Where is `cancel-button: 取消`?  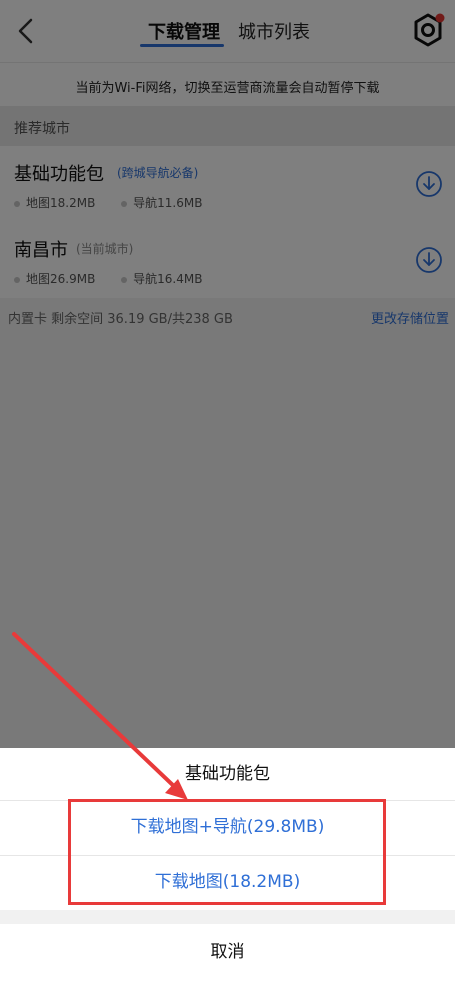 cancel-button: 取消 is located at coordinates (227, 952).